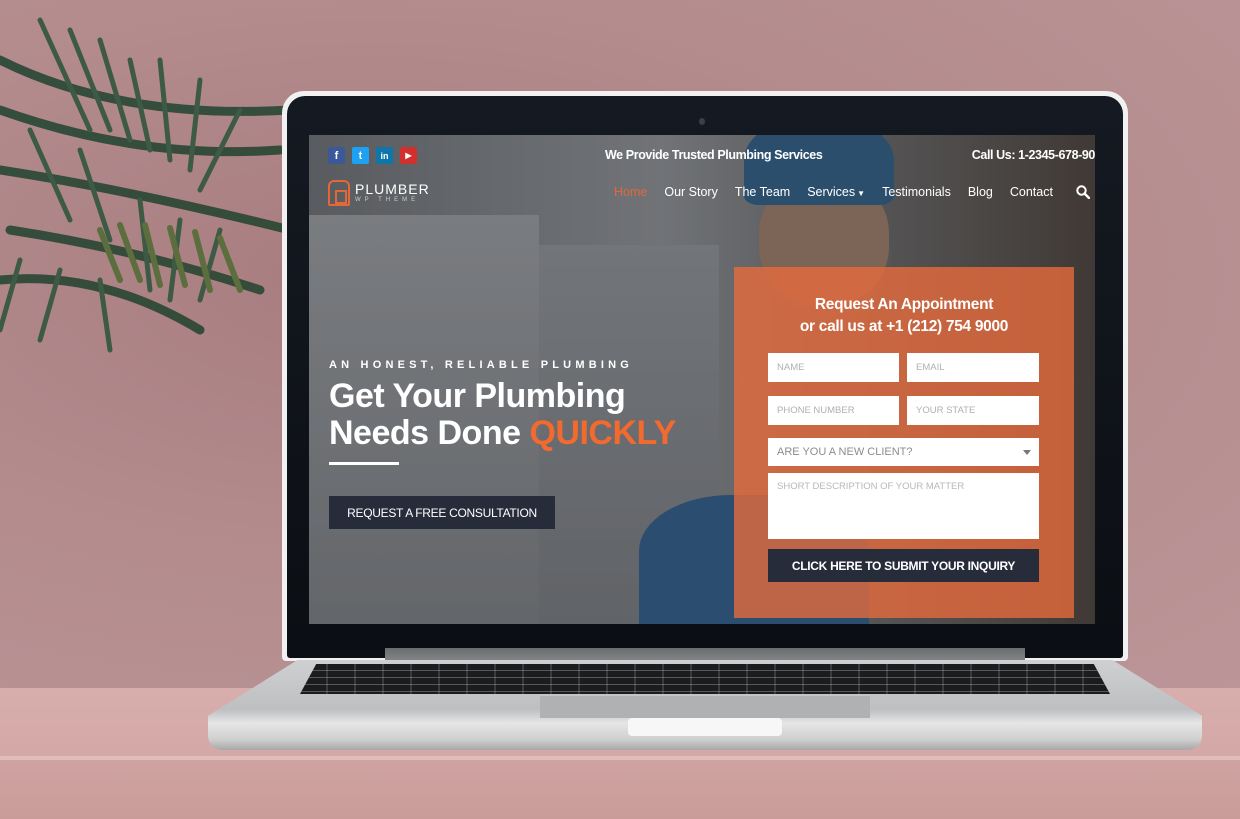  Describe the element at coordinates (705, 727) in the screenshot. I see `laptop-front-notch` at that location.